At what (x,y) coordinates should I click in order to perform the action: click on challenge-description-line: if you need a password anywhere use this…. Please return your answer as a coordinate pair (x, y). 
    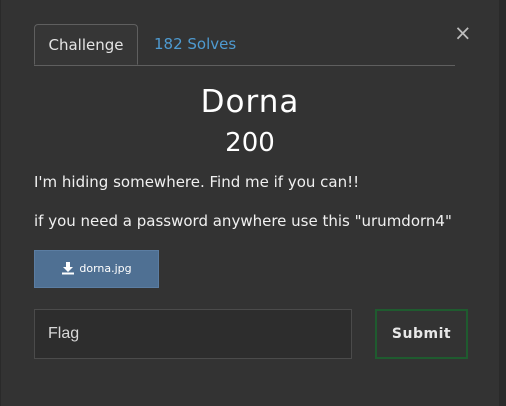
    Looking at the image, I should click on (243, 221).